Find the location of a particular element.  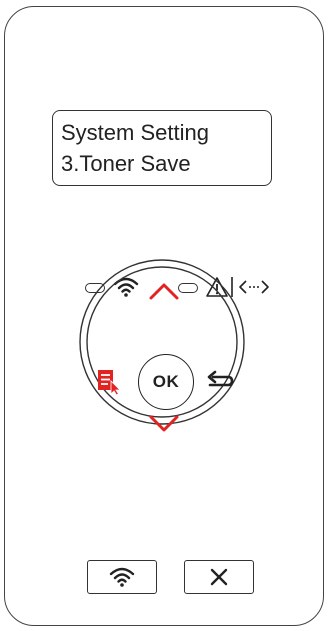

wifi-icon is located at coordinates (122, 577).